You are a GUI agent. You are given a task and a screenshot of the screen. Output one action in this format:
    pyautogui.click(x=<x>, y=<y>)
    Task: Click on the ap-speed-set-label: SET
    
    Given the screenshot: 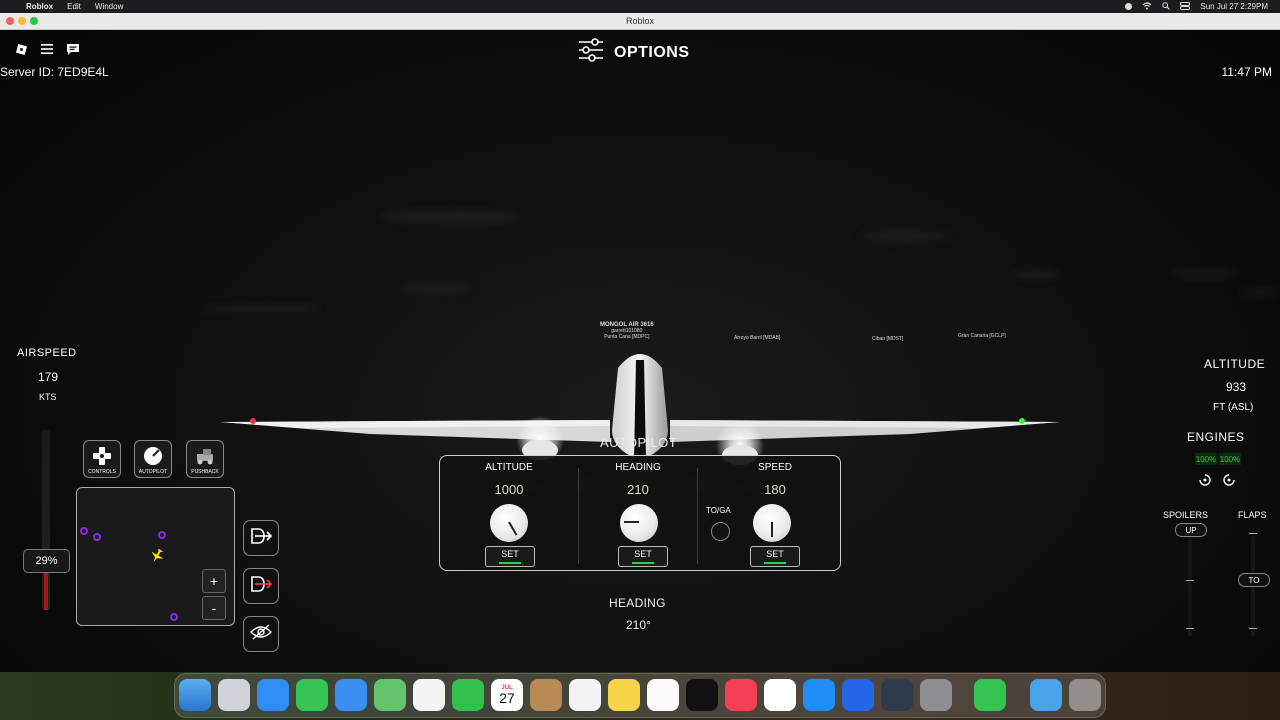 What is the action you would take?
    pyautogui.click(x=775, y=554)
    